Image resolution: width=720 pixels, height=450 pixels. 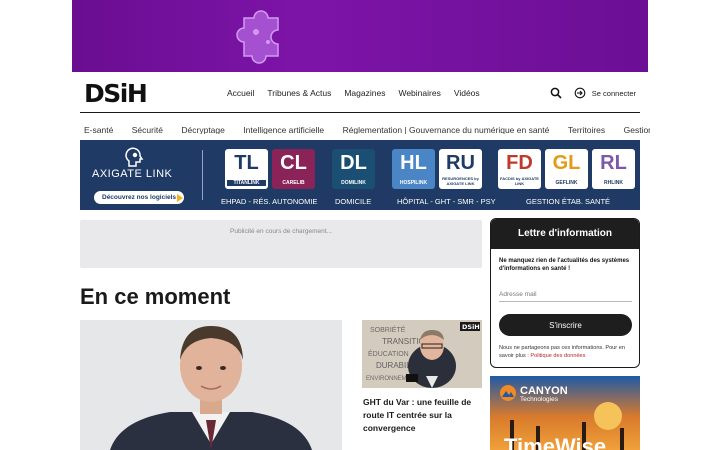 I want to click on nav-item-magazines: Magazines, so click(x=364, y=93).